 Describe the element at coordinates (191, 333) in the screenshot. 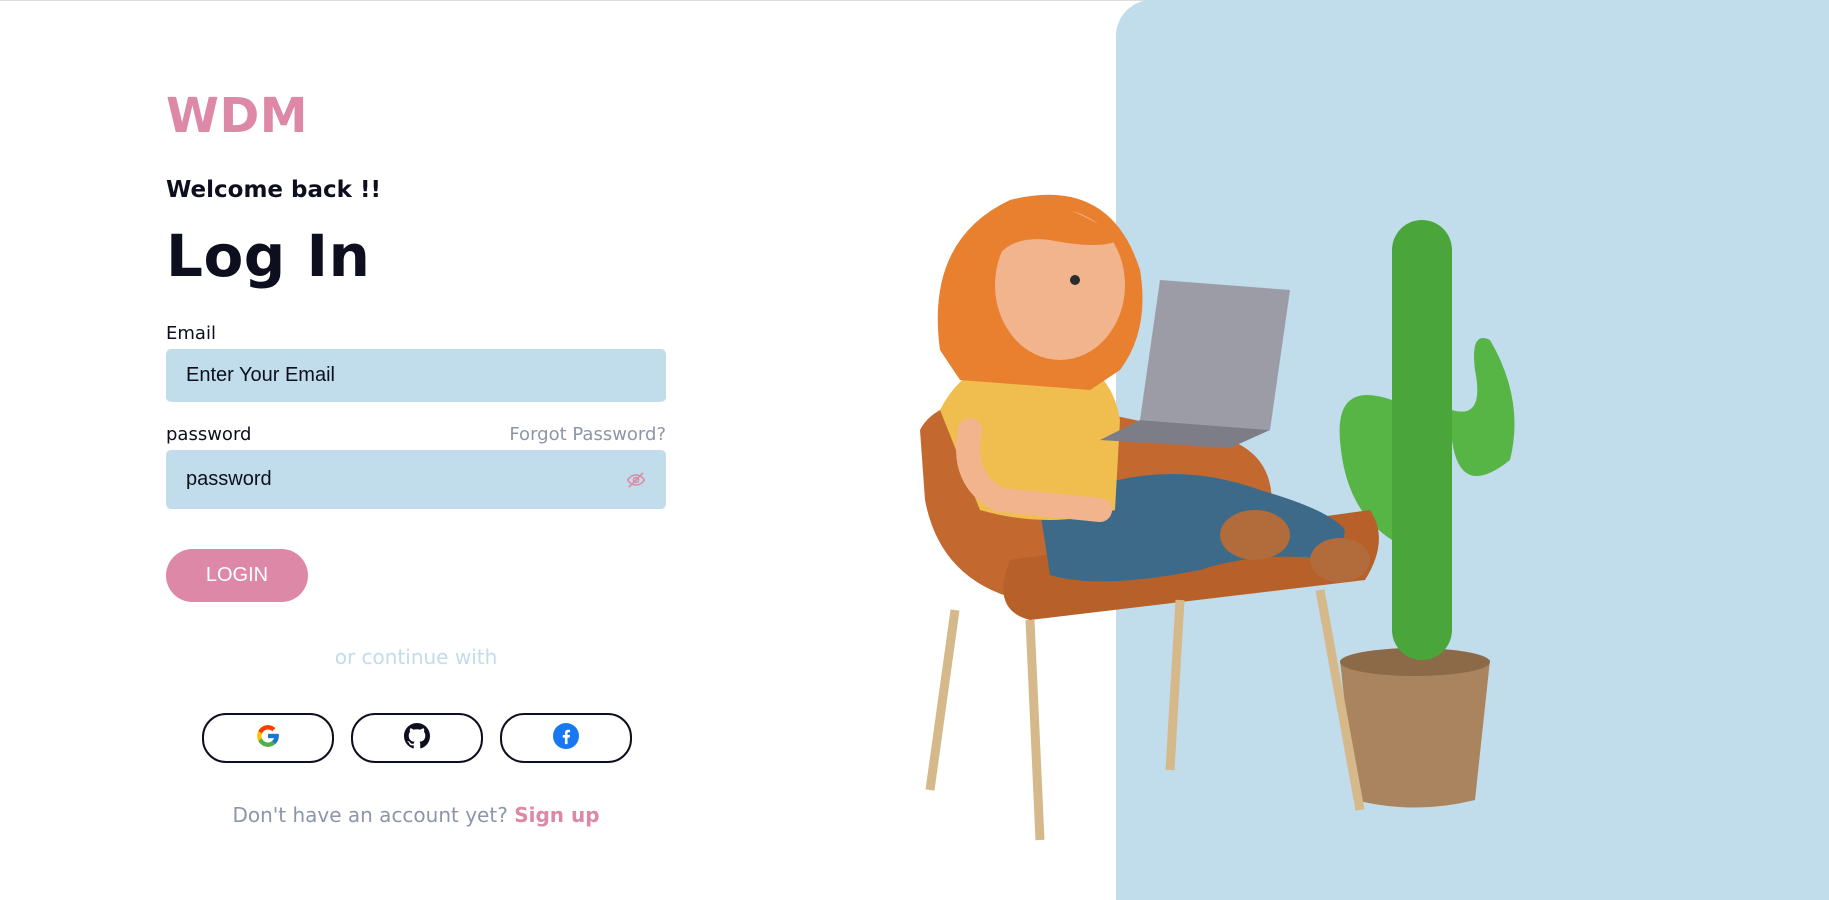

I see `email-label: Email` at that location.